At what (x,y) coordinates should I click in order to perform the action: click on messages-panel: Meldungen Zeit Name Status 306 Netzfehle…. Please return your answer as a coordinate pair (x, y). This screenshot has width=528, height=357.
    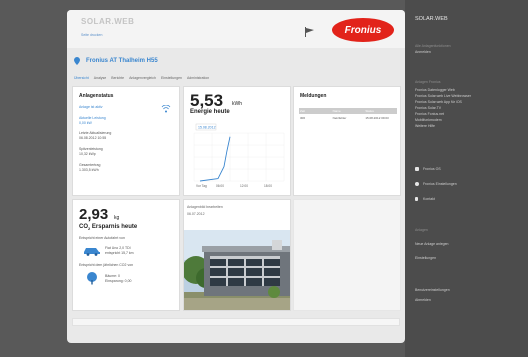
    Looking at the image, I should click on (347, 141).